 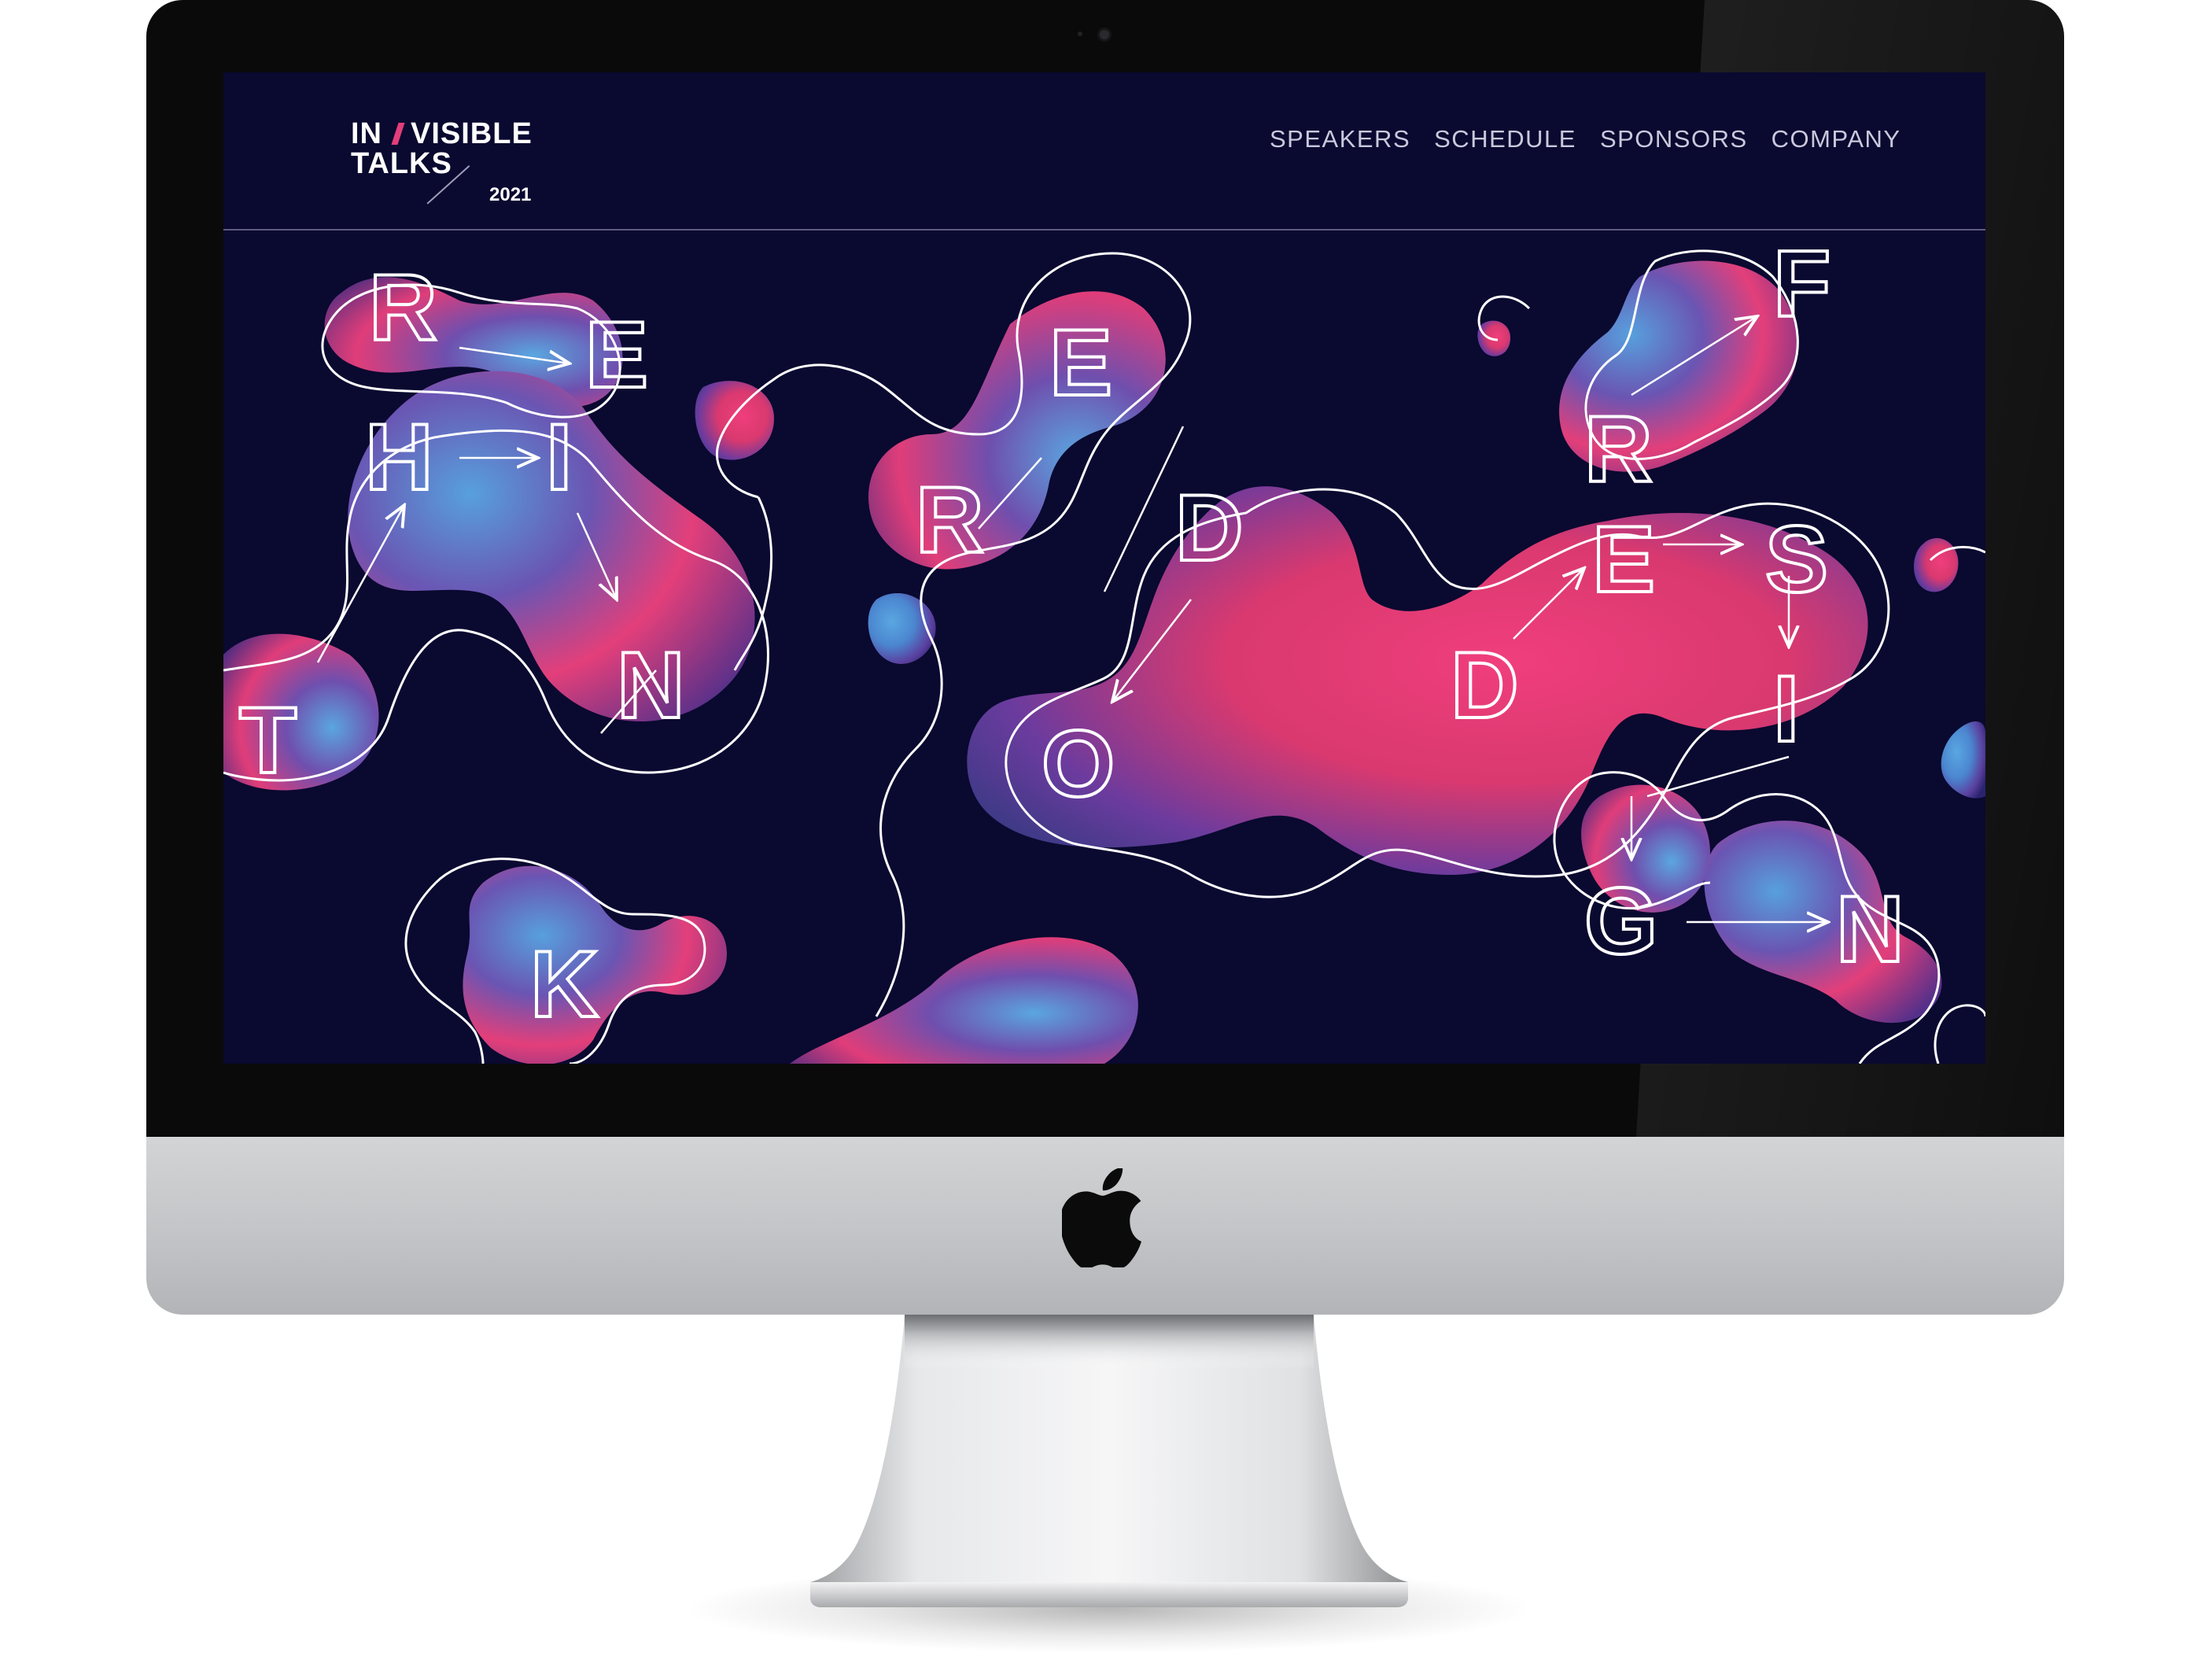 I want to click on logo-slash-mark, so click(x=398, y=134).